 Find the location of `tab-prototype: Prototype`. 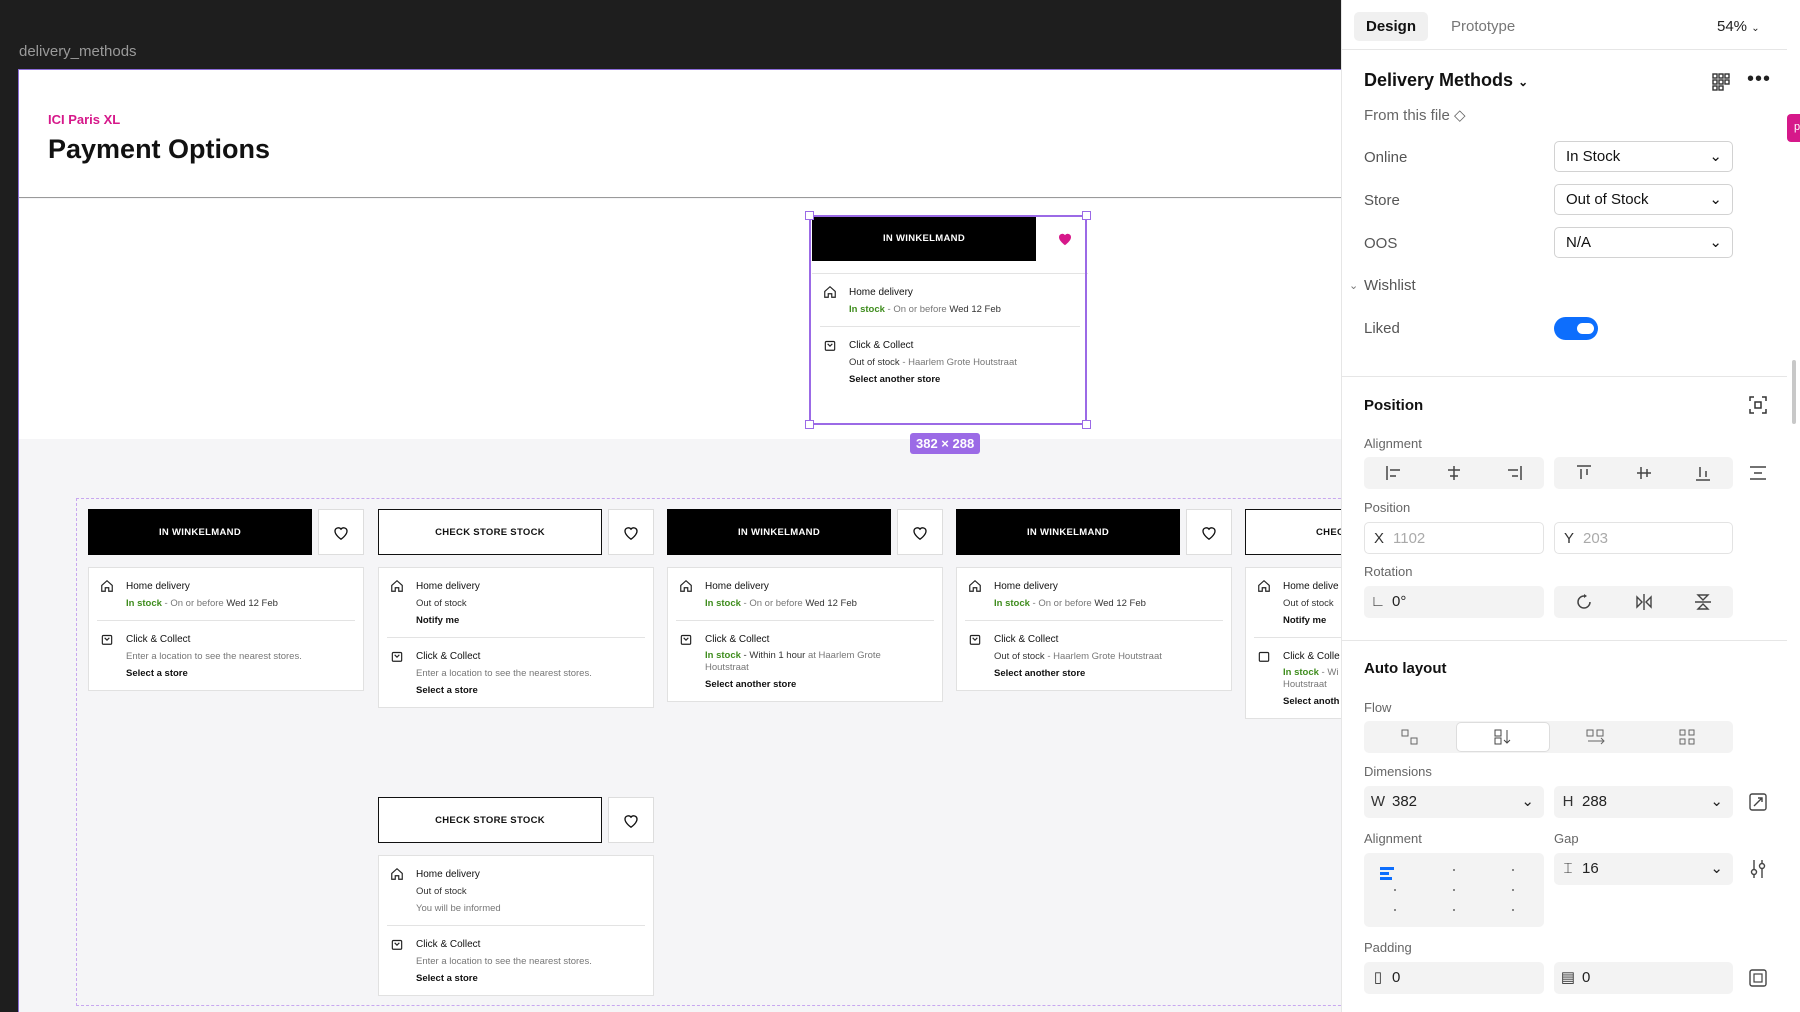

tab-prototype: Prototype is located at coordinates (1483, 26).